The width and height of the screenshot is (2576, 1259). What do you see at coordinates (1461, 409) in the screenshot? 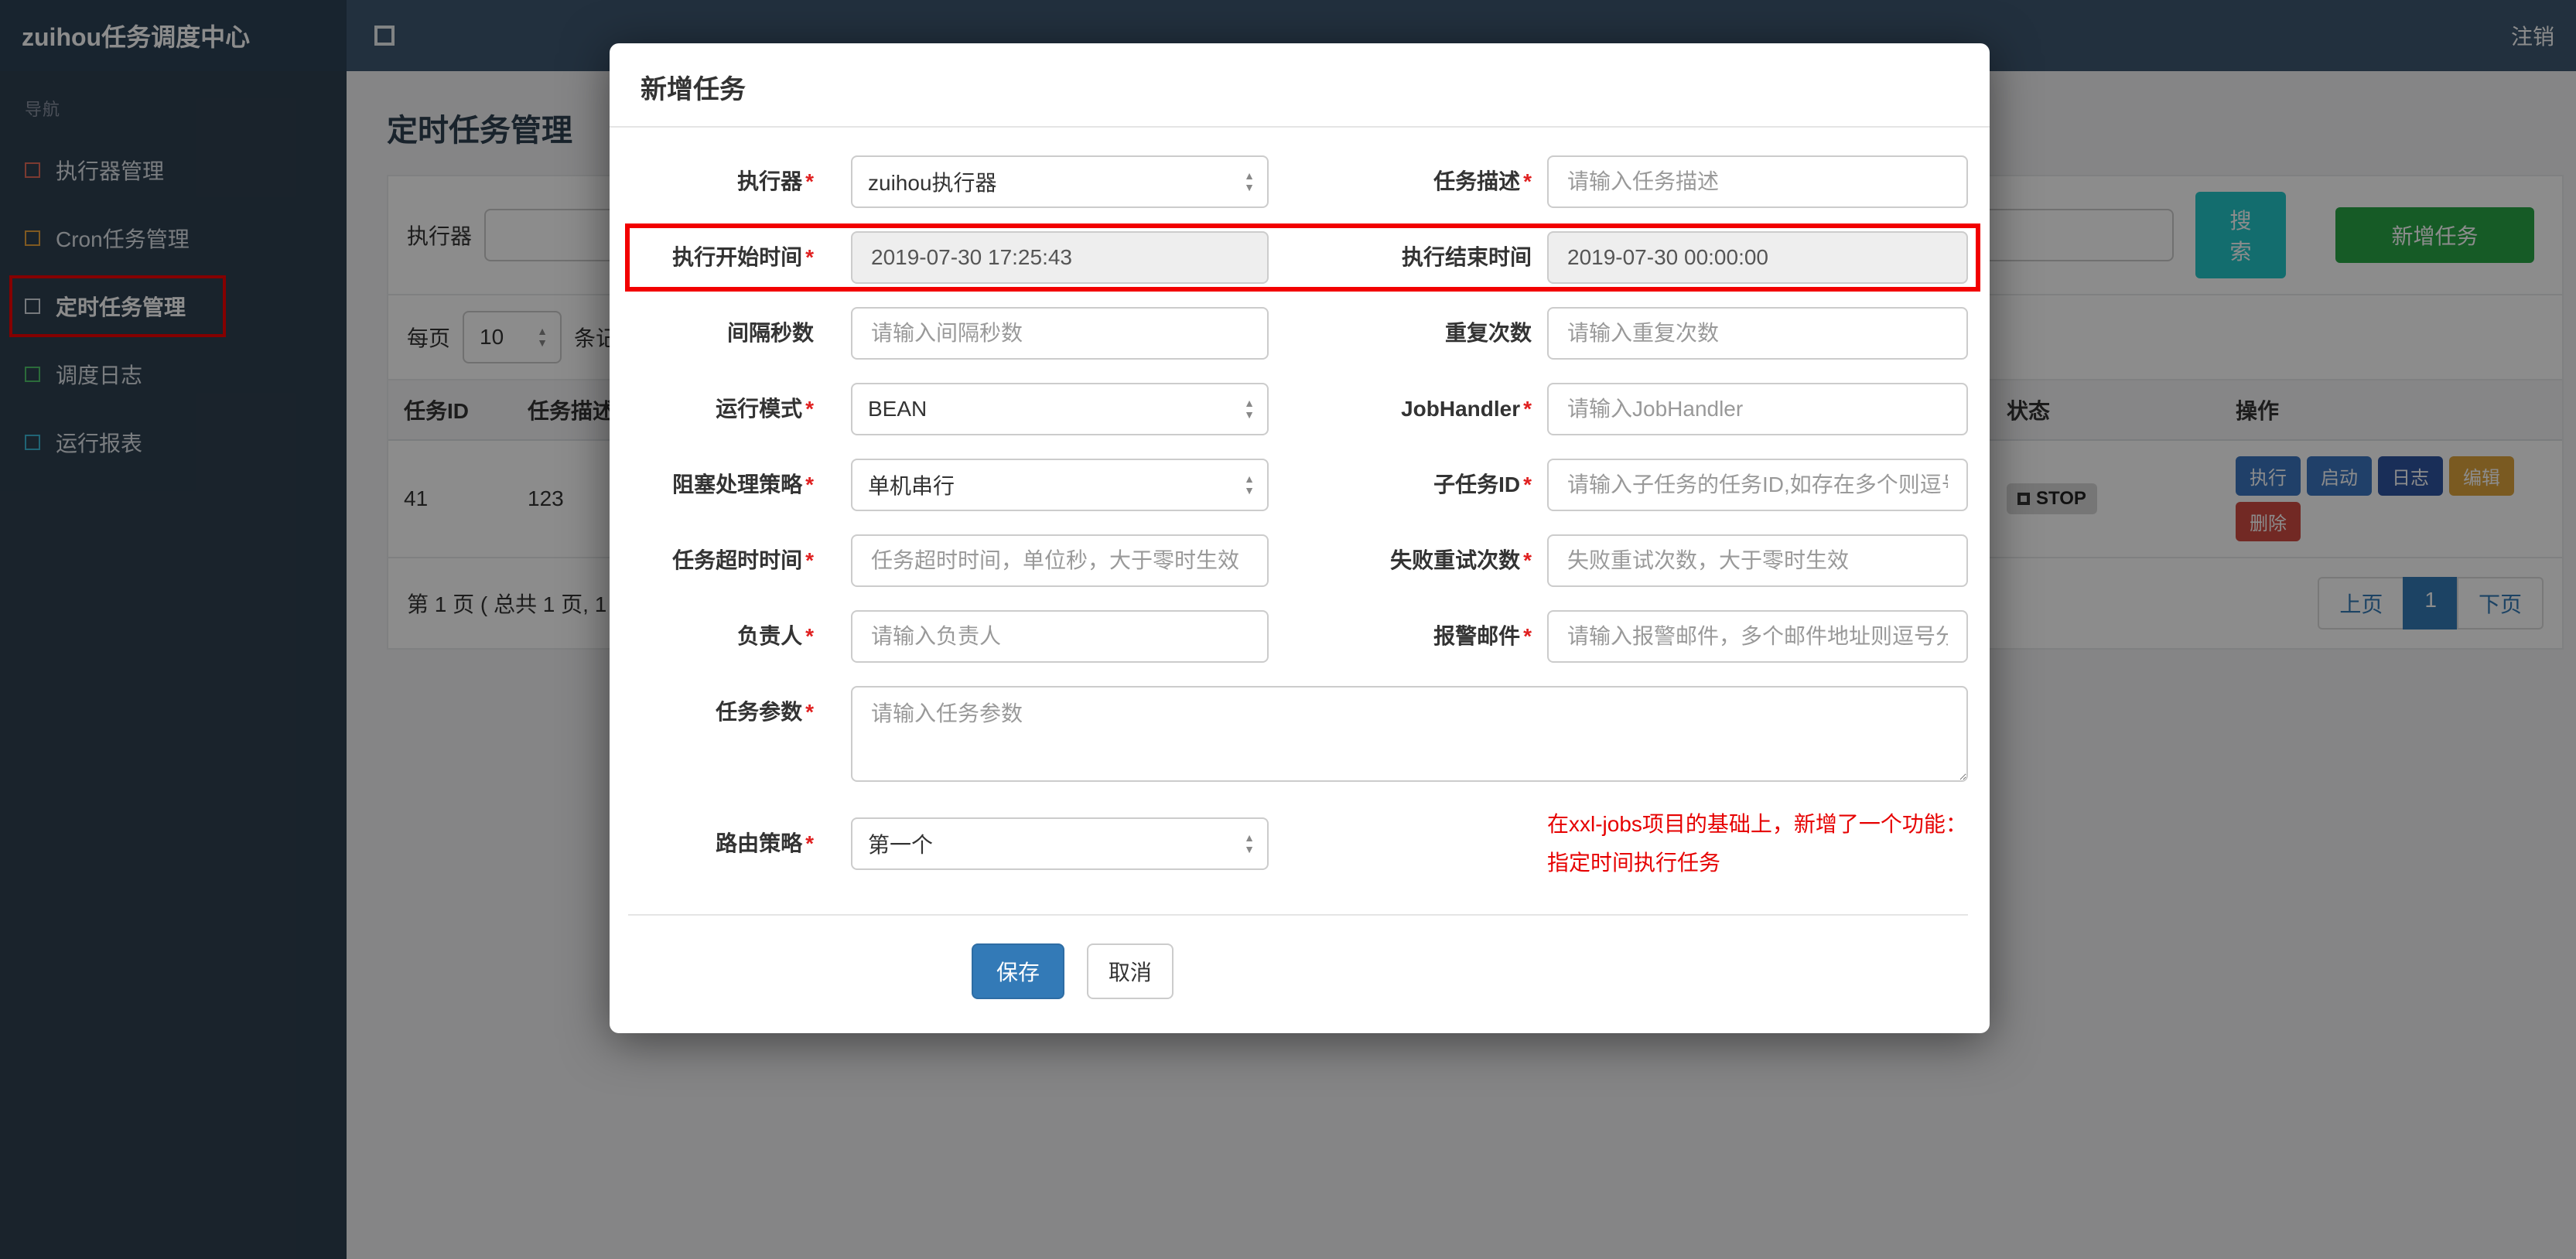
I see `field-label-text: JobHandler` at bounding box center [1461, 409].